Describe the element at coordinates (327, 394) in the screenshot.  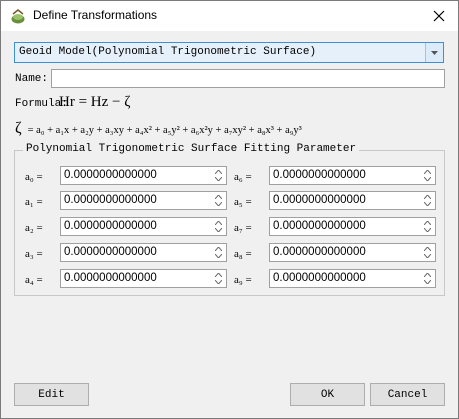
I see `ok-button: OK` at that location.